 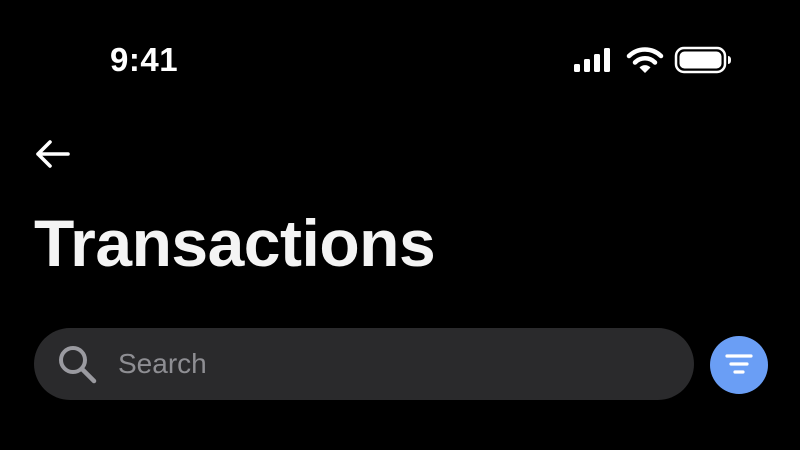 I want to click on back-button, so click(x=52, y=154).